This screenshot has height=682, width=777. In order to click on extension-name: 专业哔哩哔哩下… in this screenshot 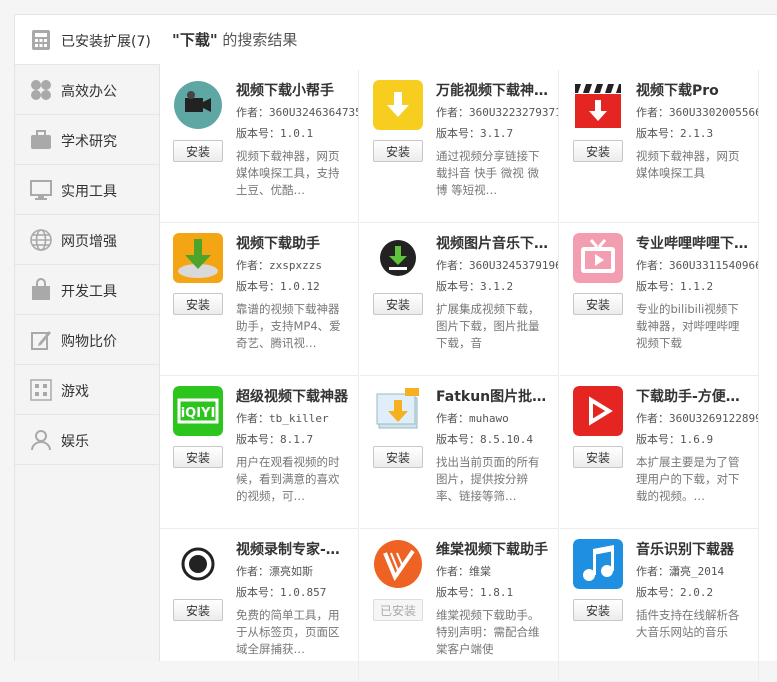, I will do `click(696, 243)`.